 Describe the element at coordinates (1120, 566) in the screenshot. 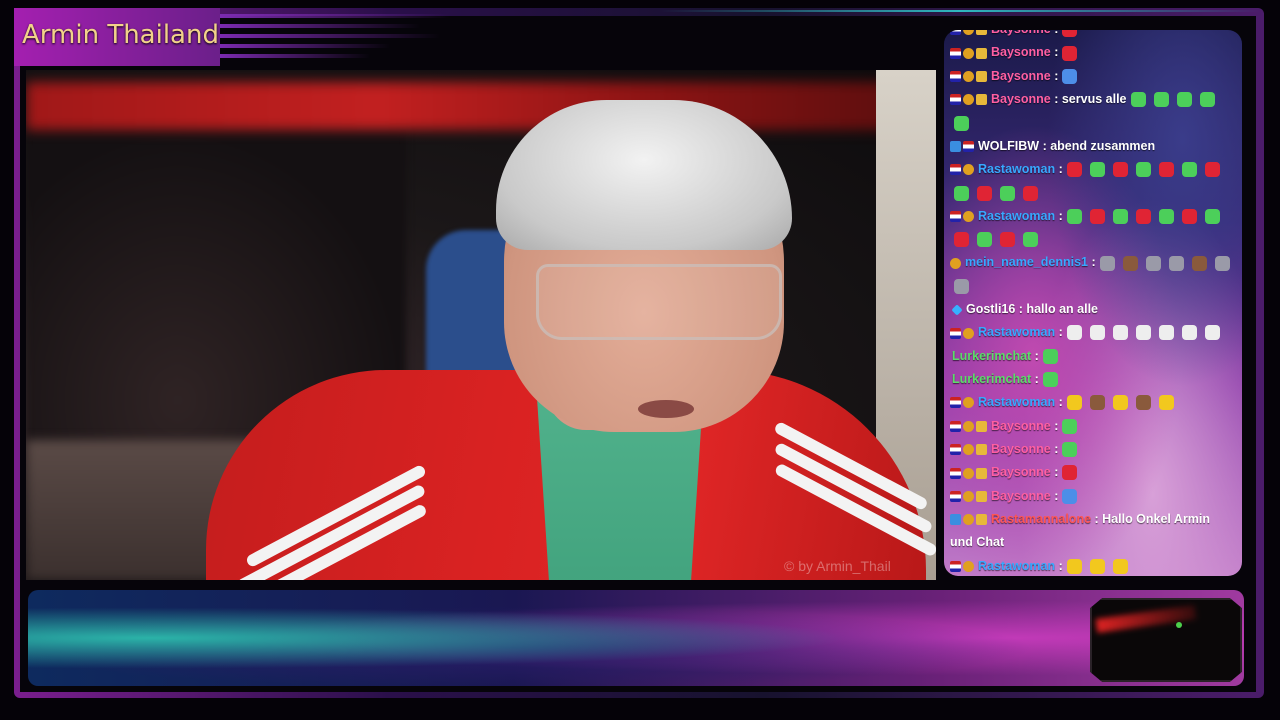

I see `yellow-emote-icon` at that location.